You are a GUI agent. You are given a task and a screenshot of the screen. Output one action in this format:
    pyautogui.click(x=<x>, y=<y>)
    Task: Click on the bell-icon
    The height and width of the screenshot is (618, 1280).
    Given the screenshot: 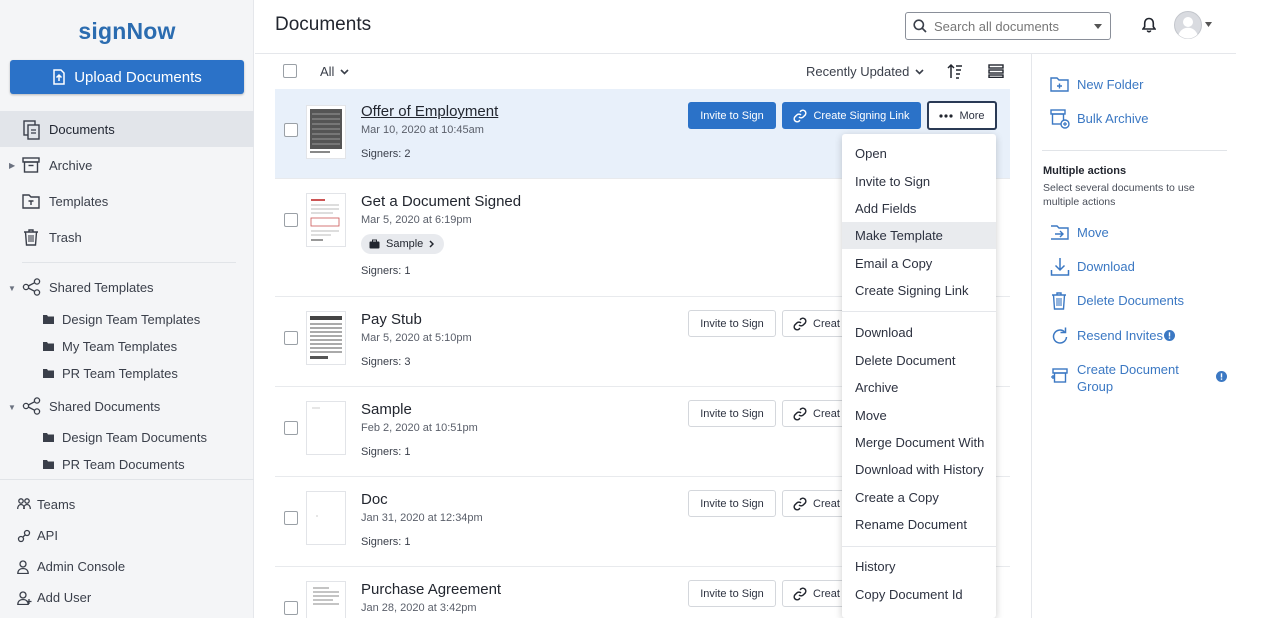 What is the action you would take?
    pyautogui.click(x=1149, y=25)
    